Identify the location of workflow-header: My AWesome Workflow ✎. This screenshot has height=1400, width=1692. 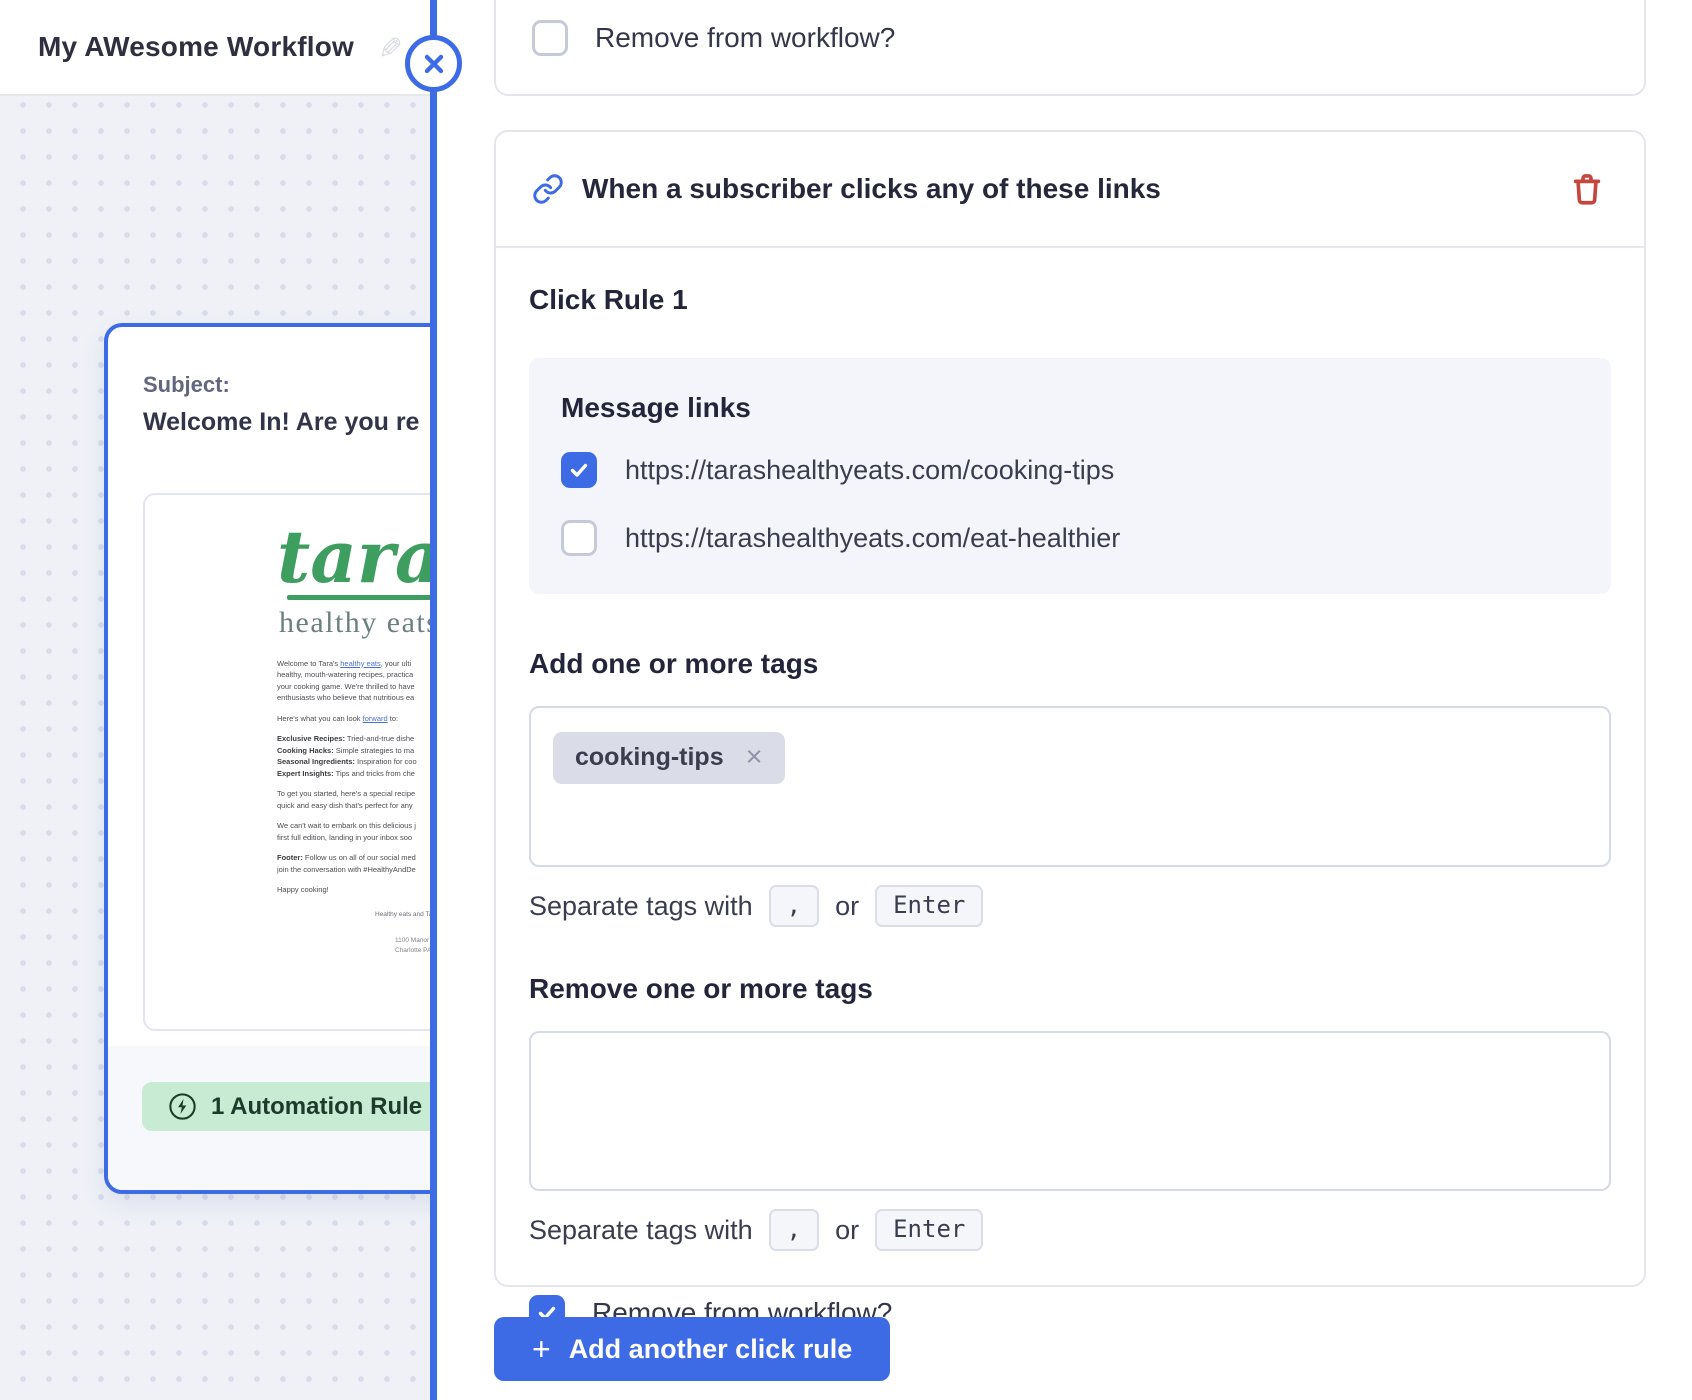
(217, 48).